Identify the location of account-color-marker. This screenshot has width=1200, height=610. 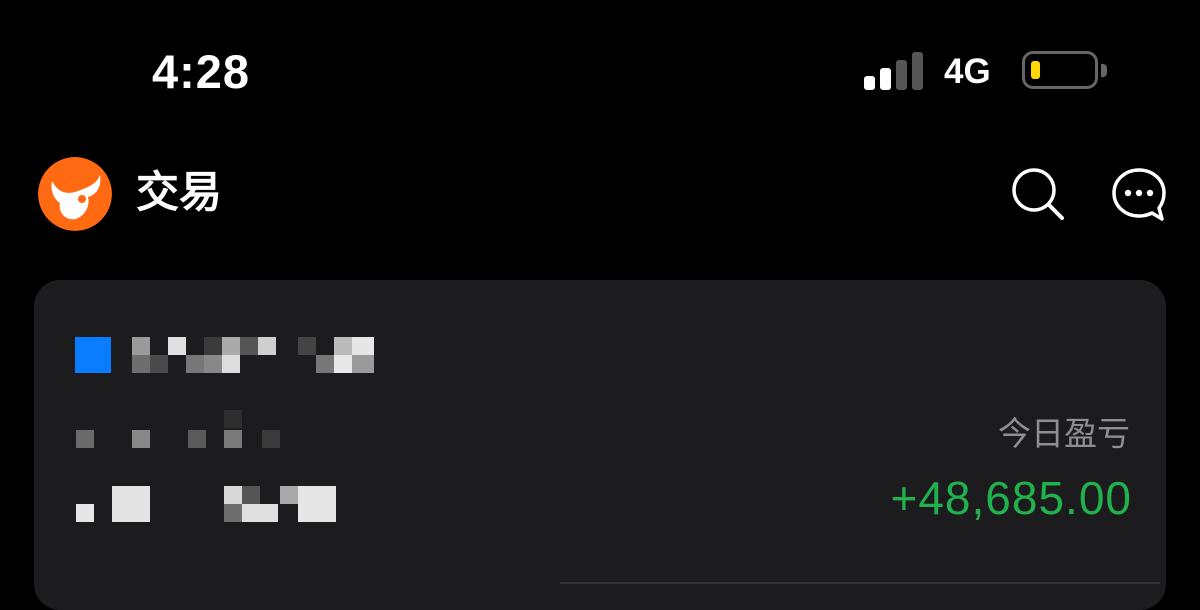
(93, 355).